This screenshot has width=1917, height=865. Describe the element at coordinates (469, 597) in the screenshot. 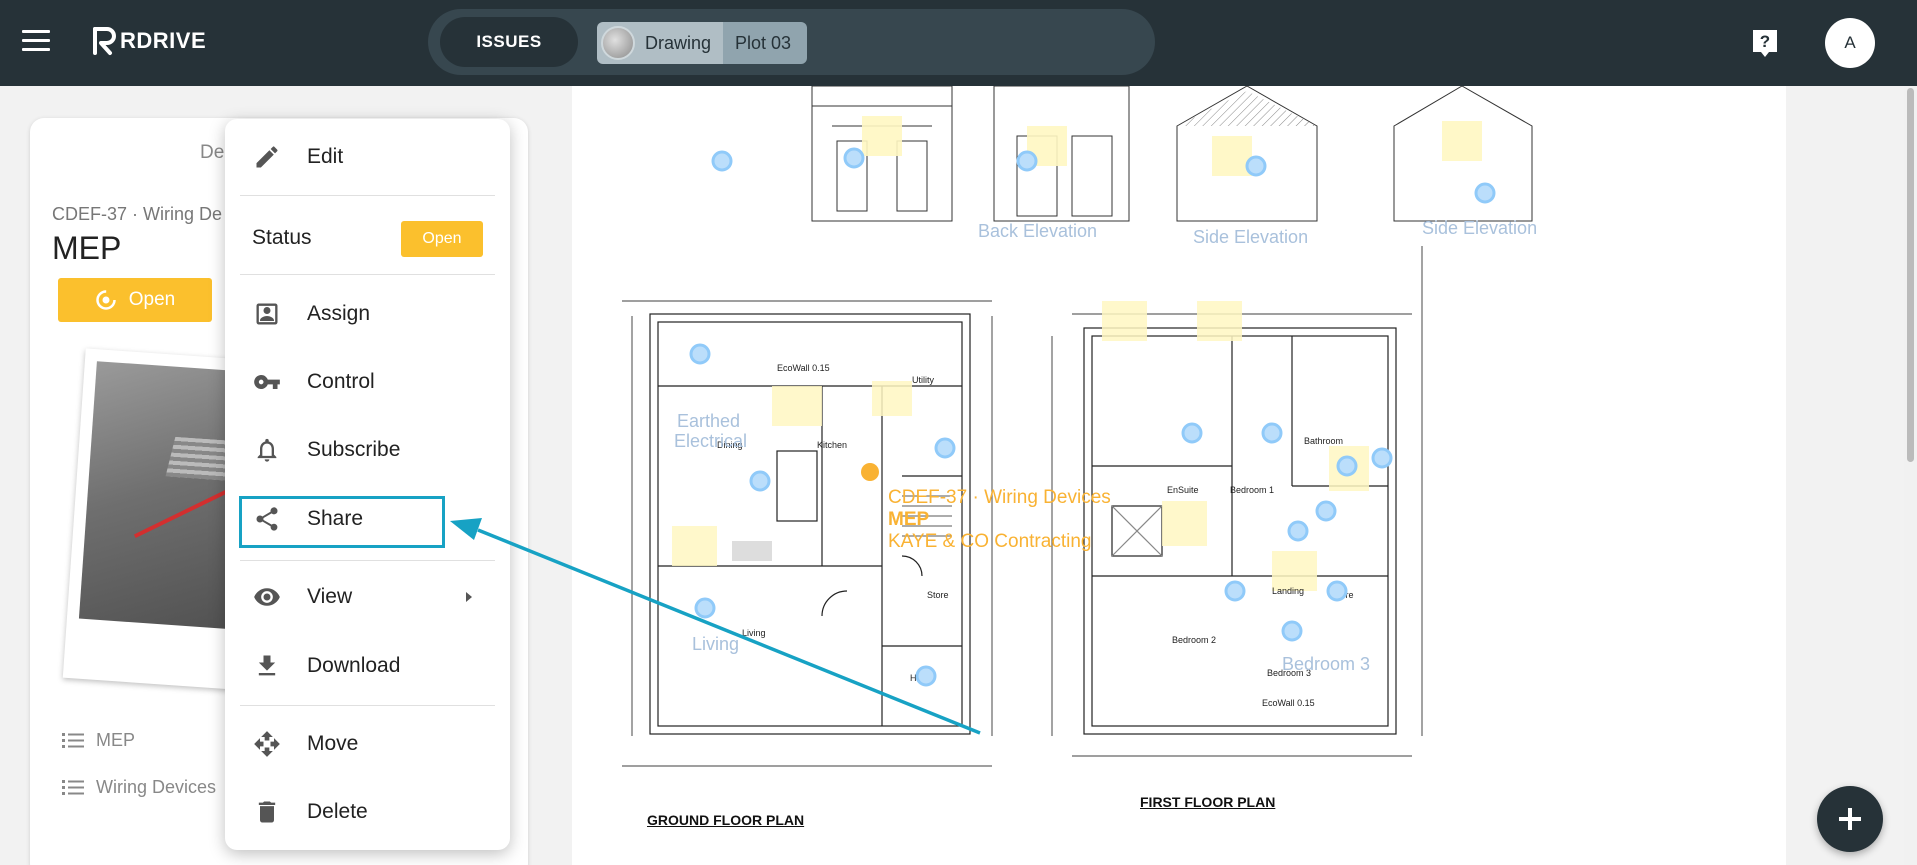

I see `chevron-right-icon` at that location.